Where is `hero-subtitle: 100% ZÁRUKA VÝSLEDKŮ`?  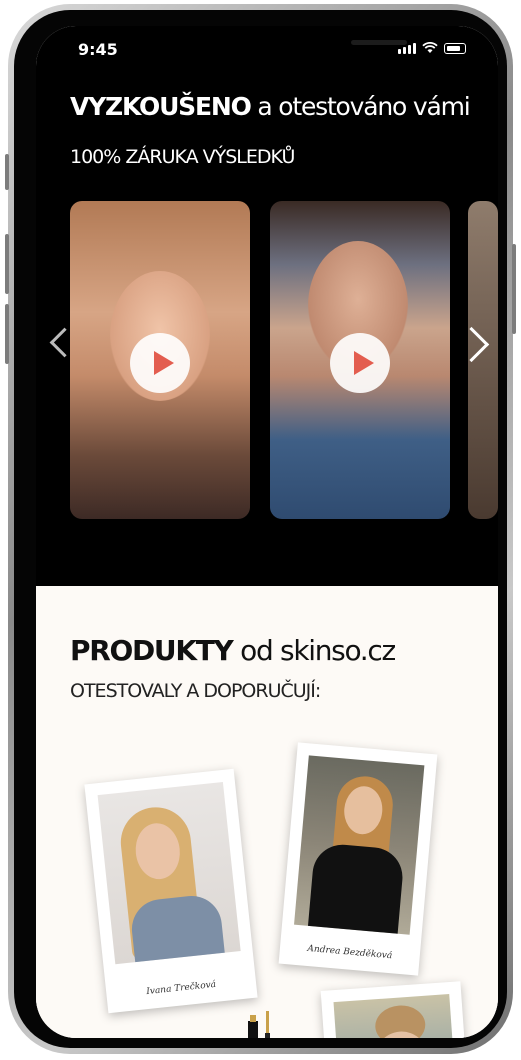 hero-subtitle: 100% ZÁRUKA VÝSLEDKŮ is located at coordinates (182, 157).